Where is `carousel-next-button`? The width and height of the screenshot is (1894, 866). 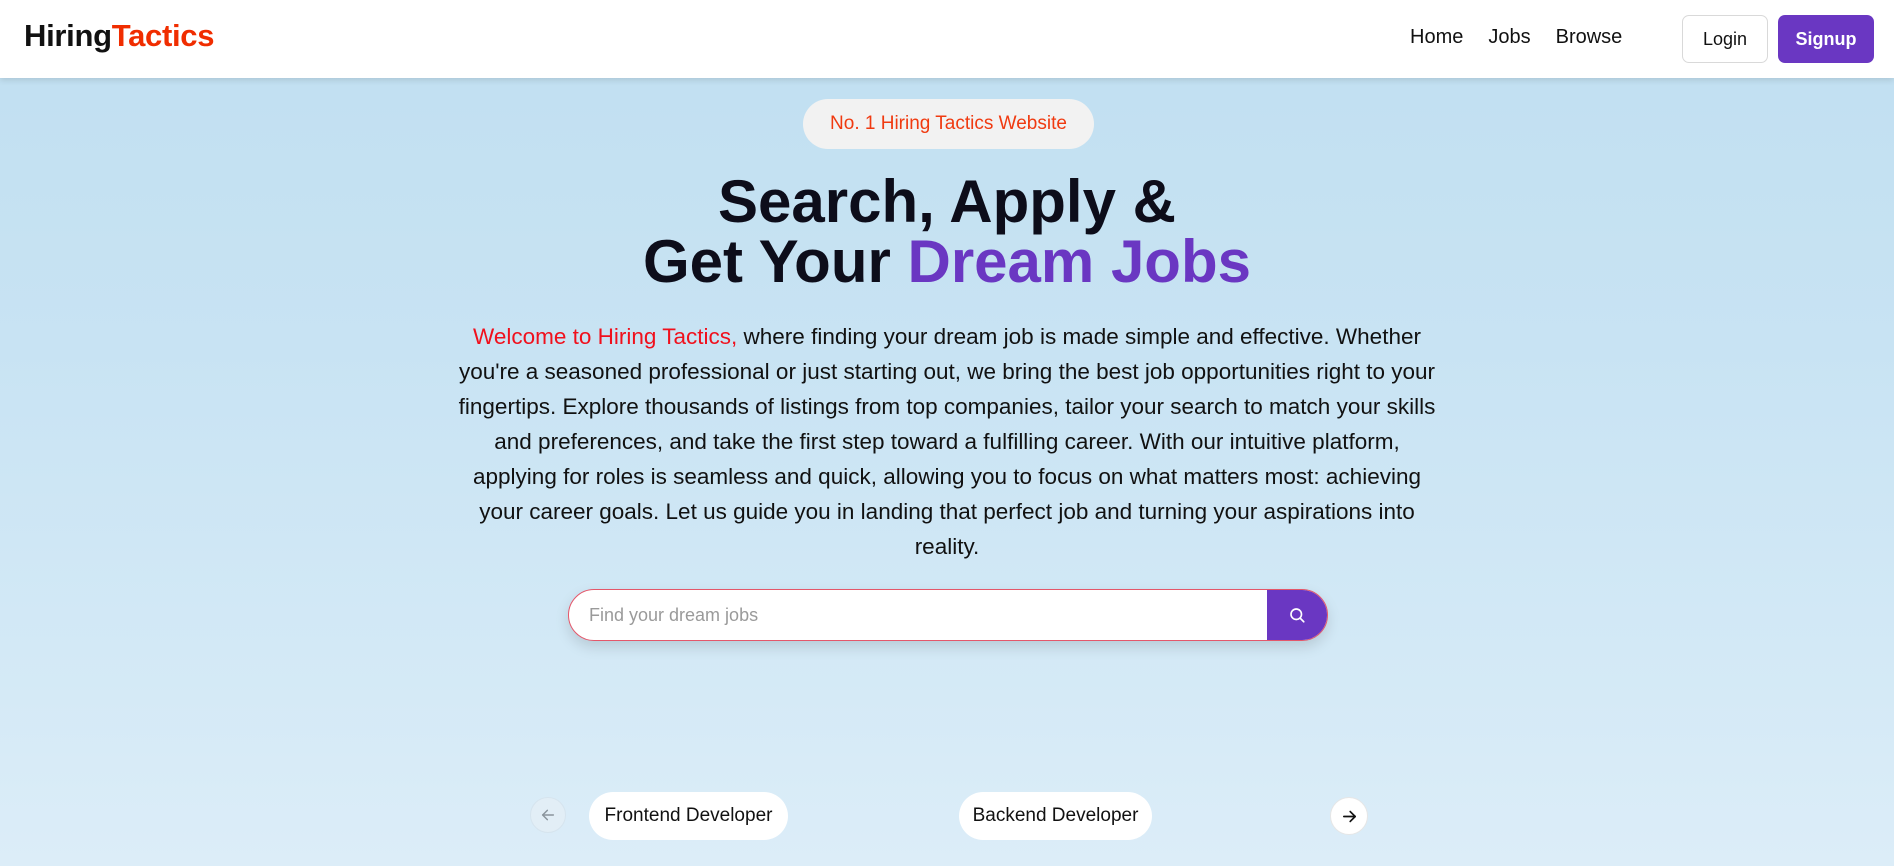
carousel-next-button is located at coordinates (1349, 816).